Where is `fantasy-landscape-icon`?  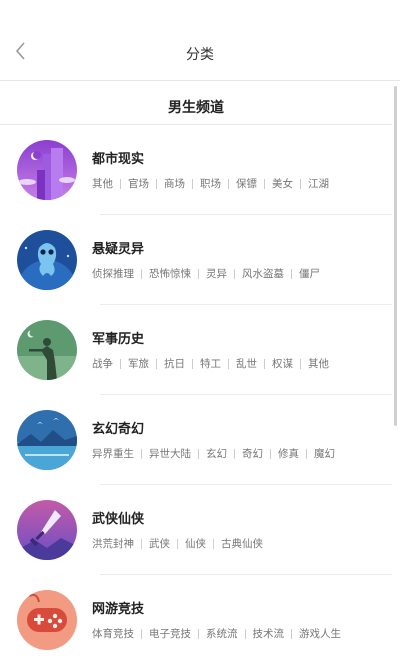 fantasy-landscape-icon is located at coordinates (47, 440).